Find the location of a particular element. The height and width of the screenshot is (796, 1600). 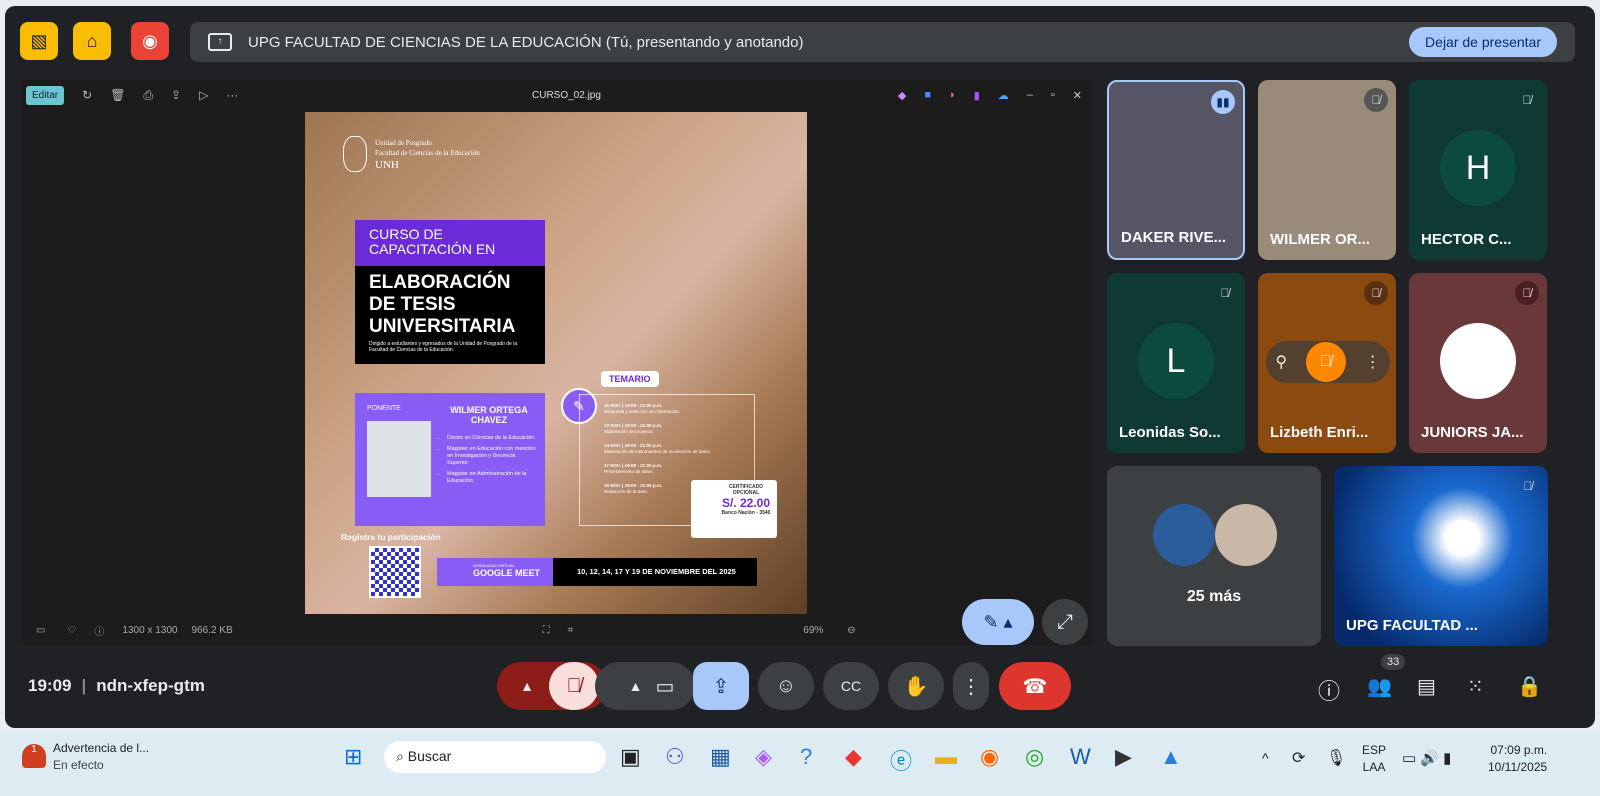

mic-off-button: 🎙̸ is located at coordinates (574, 686).